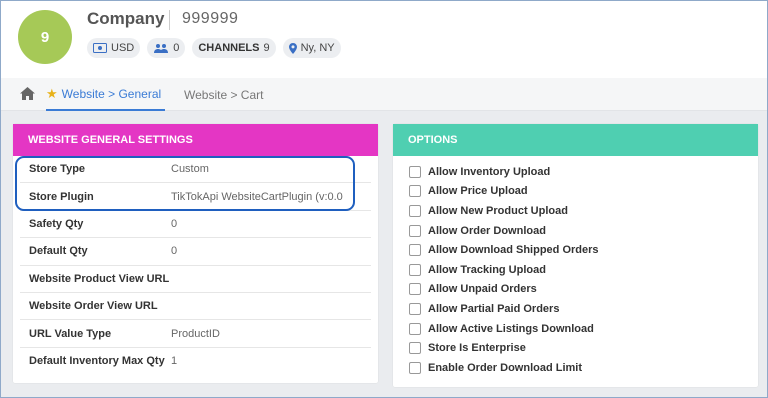 Image resolution: width=768 pixels, height=398 pixels. What do you see at coordinates (195, 225) in the screenshot?
I see `settings-row-safety-qty: Safety Qty 0` at bounding box center [195, 225].